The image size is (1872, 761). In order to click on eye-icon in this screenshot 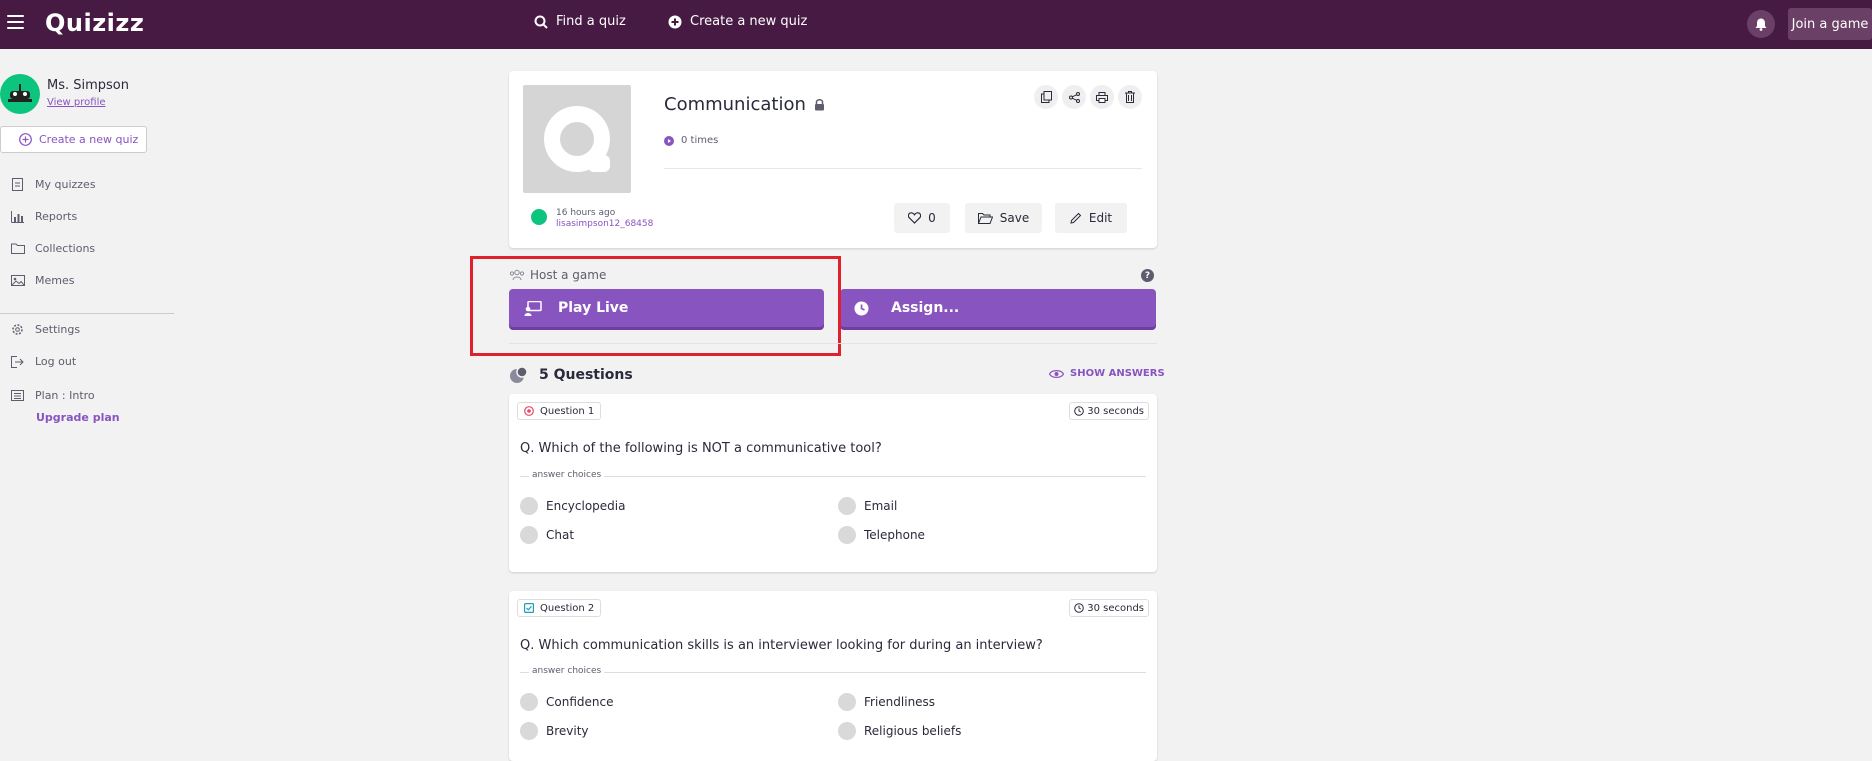, I will do `click(1056, 373)`.